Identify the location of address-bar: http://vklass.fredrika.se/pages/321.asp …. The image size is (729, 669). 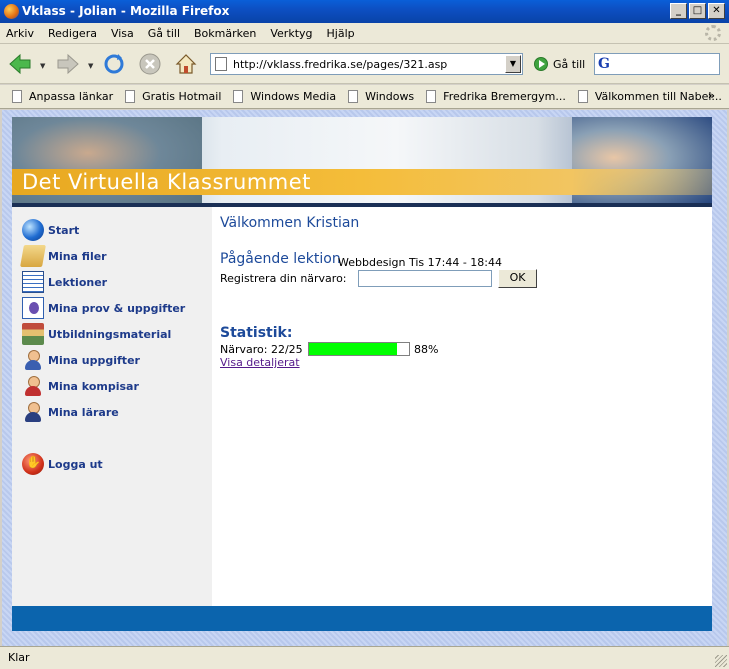
(366, 64).